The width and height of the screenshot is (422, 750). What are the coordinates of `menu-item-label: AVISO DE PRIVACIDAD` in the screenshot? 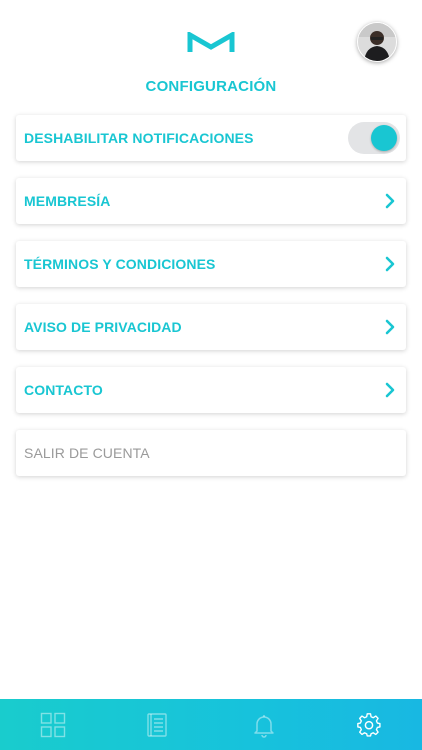 It's located at (103, 327).